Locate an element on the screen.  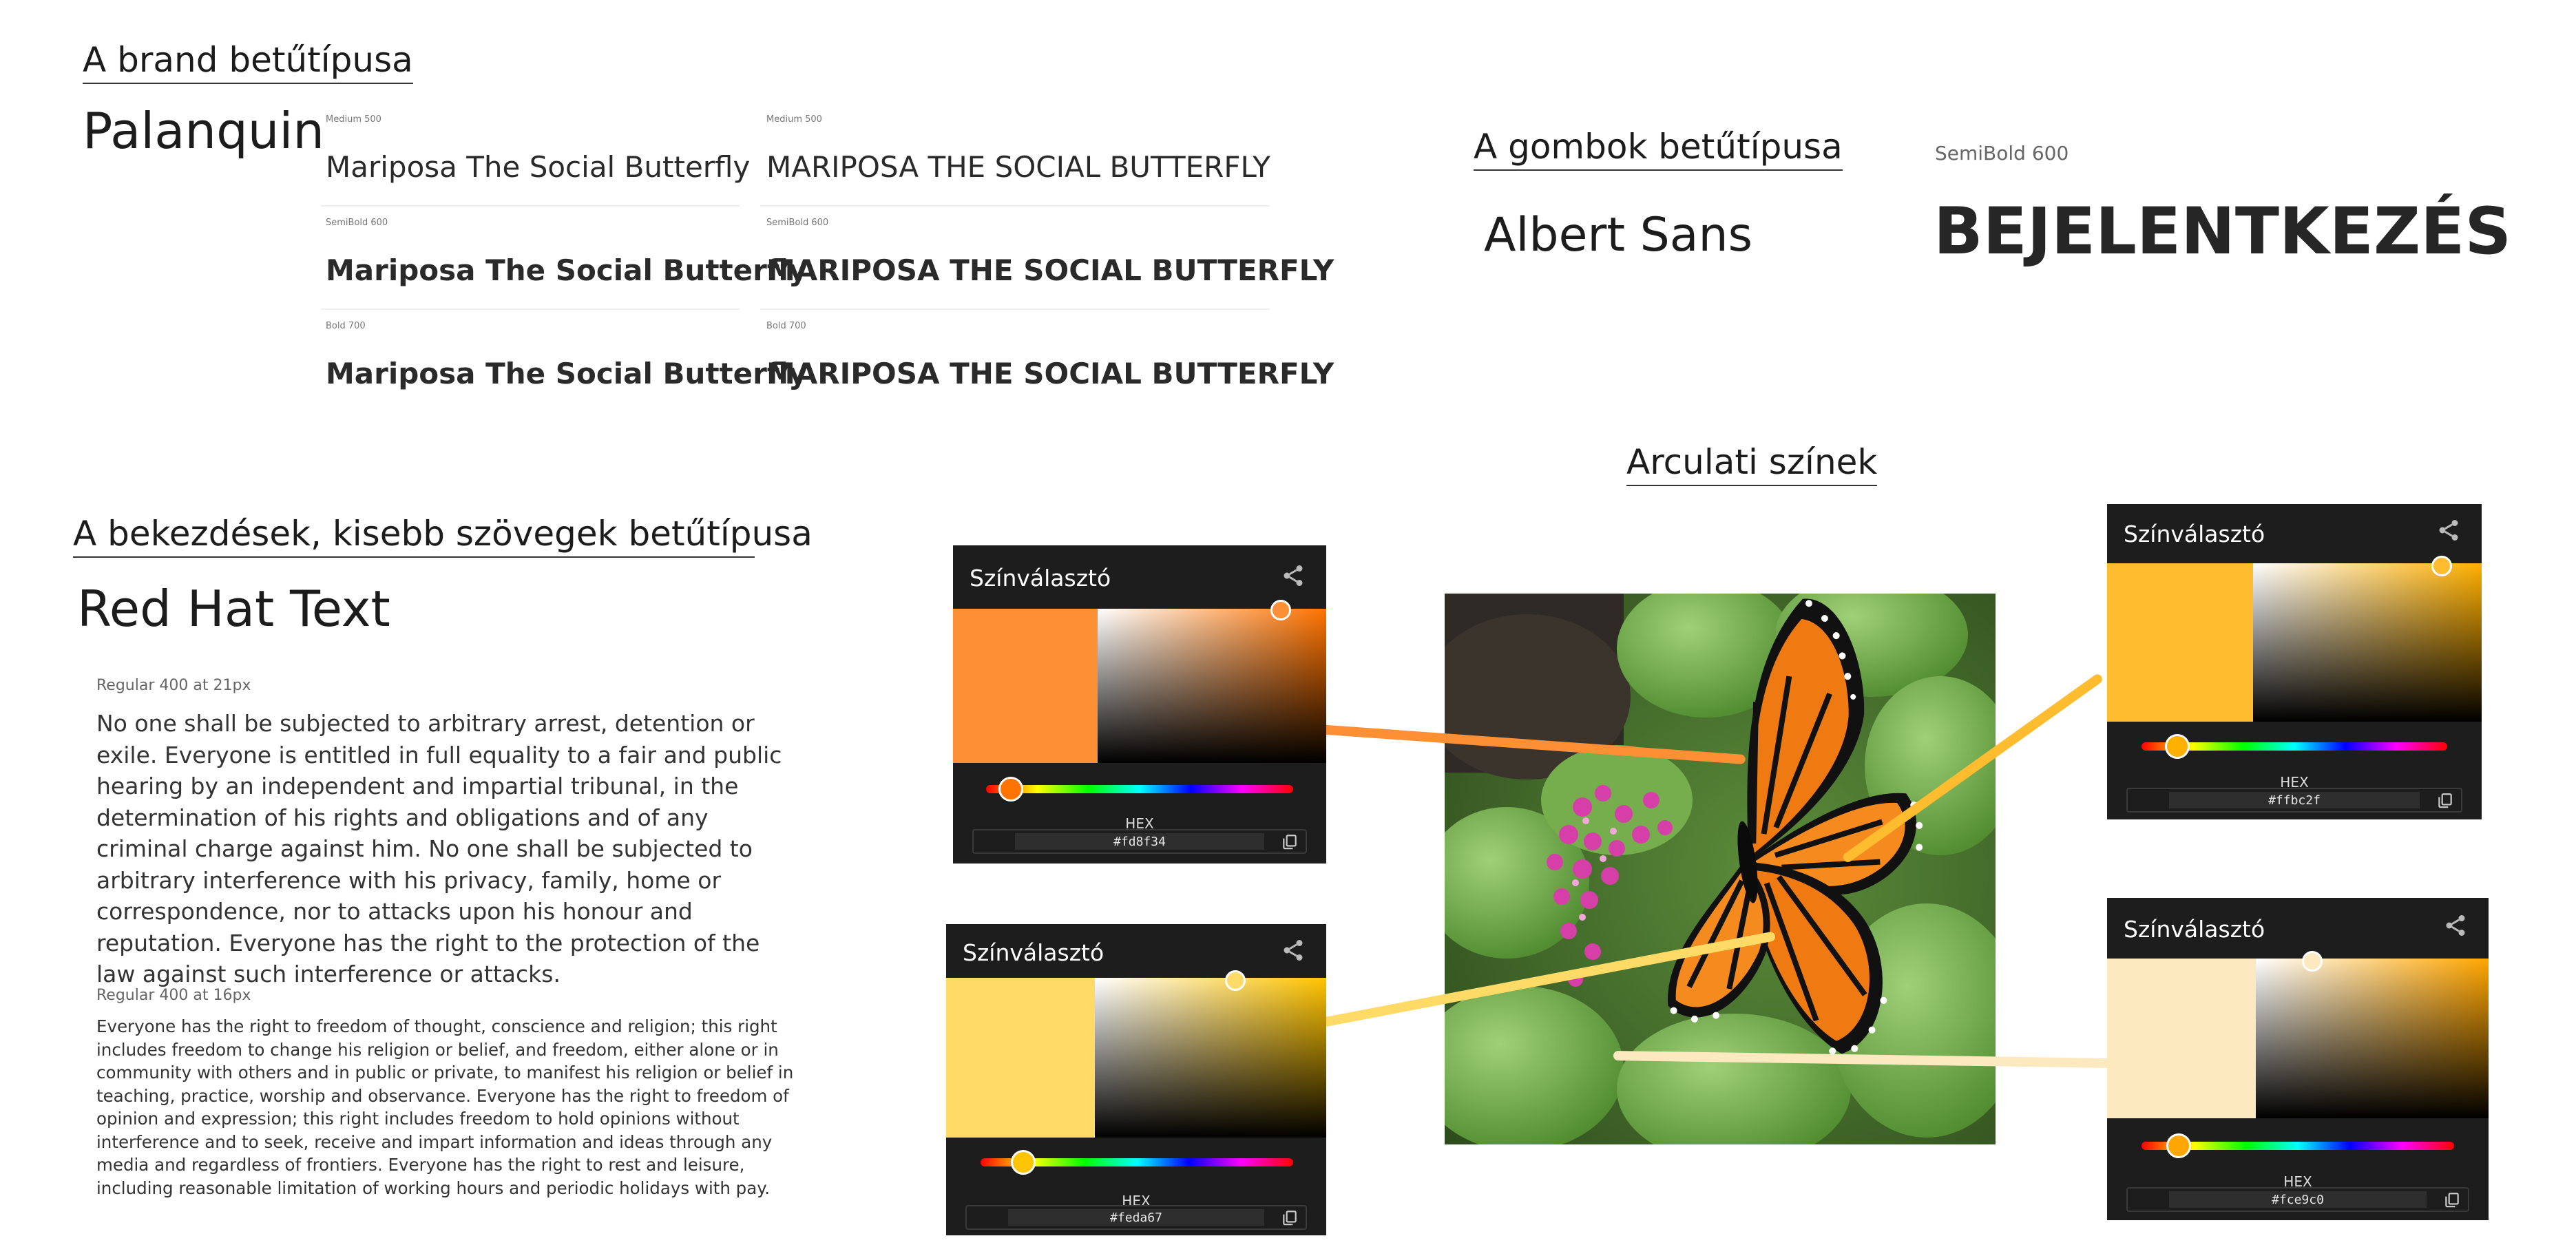
body-font-name: Red Hat Text is located at coordinates (233, 609).